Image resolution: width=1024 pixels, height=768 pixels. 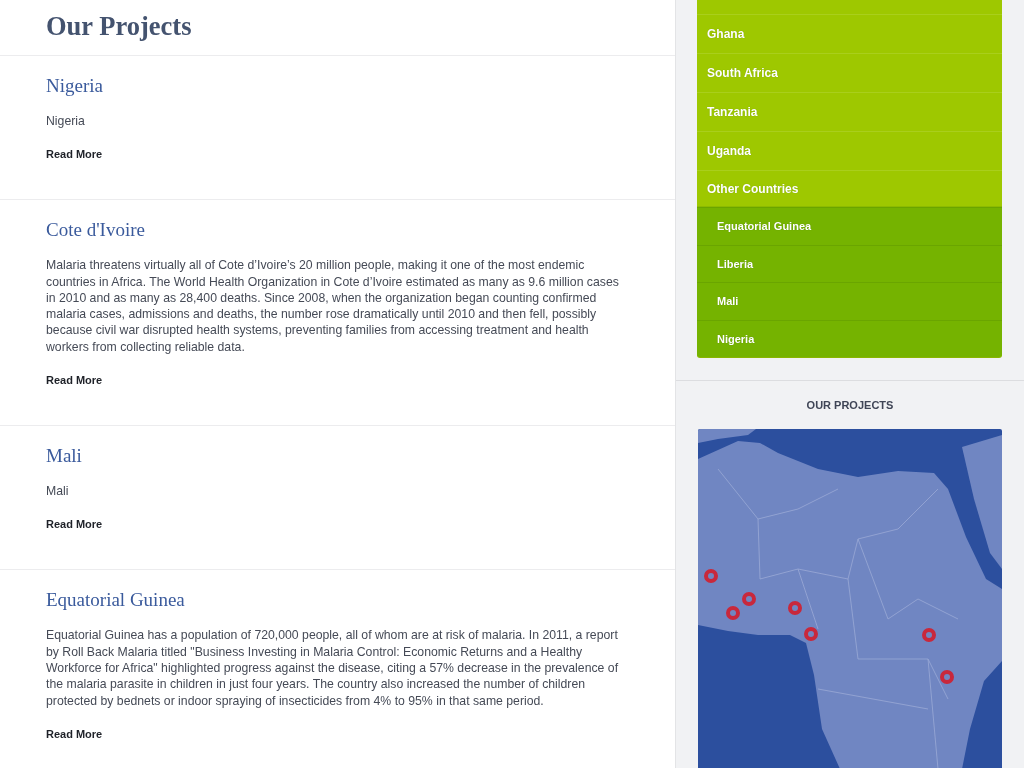 What do you see at coordinates (333, 306) in the screenshot?
I see `project-summary: Malaria threatens virtually all of Cote d’Ivoire’s 20 million people, making it one of the most endemic countries in Africa. The World Health Organization in Cote d’Ivoire estimated as many as 9.6 million cases in 2010 and as many as 28,400 deaths. Since 2008, when the organization began counting confirmed malaria cases, admissions and deaths, the number rose dramatically until 2010 and then fell, possibly because civil war disrupted health systems, preventing families from accessing treatment and health workers from collecting reliable data.` at bounding box center [333, 306].